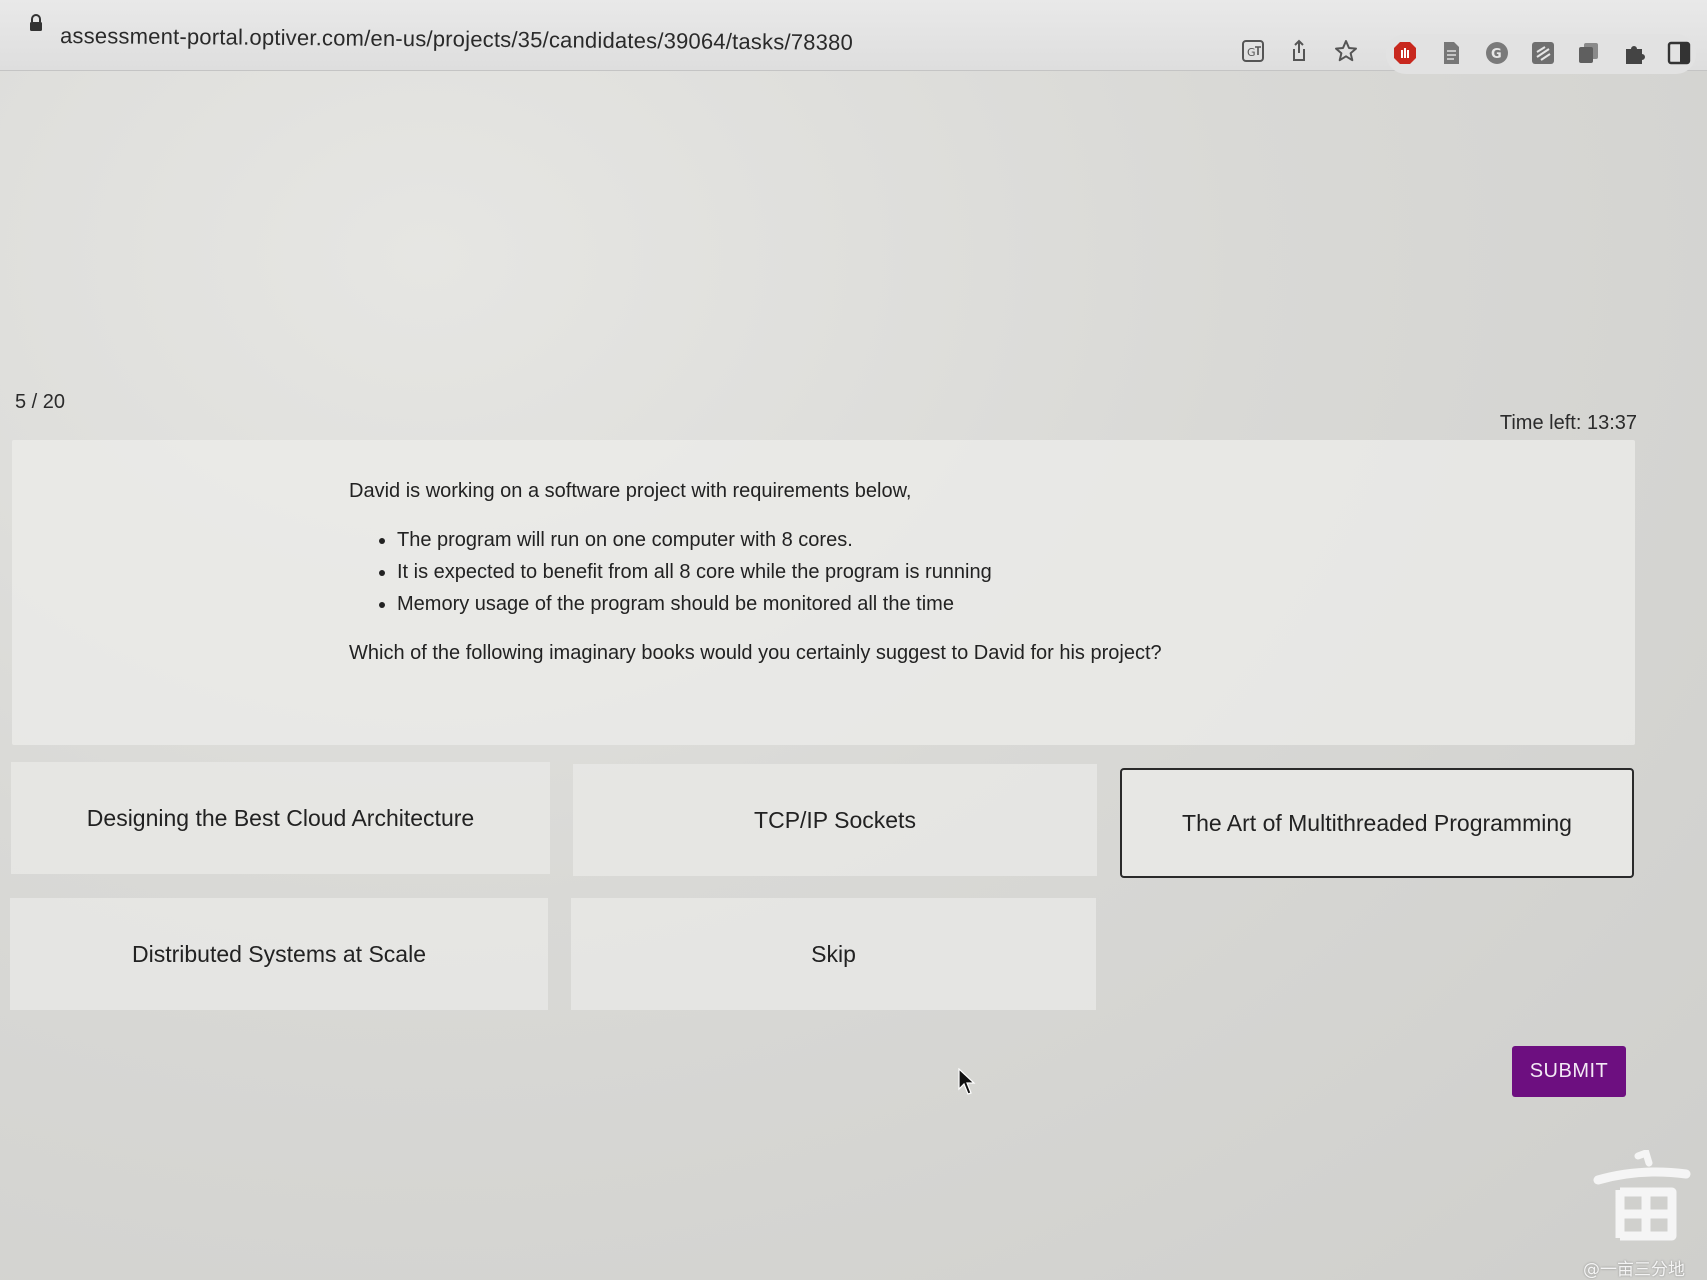 Image resolution: width=1707 pixels, height=1280 pixels. Describe the element at coordinates (1451, 53) in the screenshot. I see `document-extension-icon` at that location.